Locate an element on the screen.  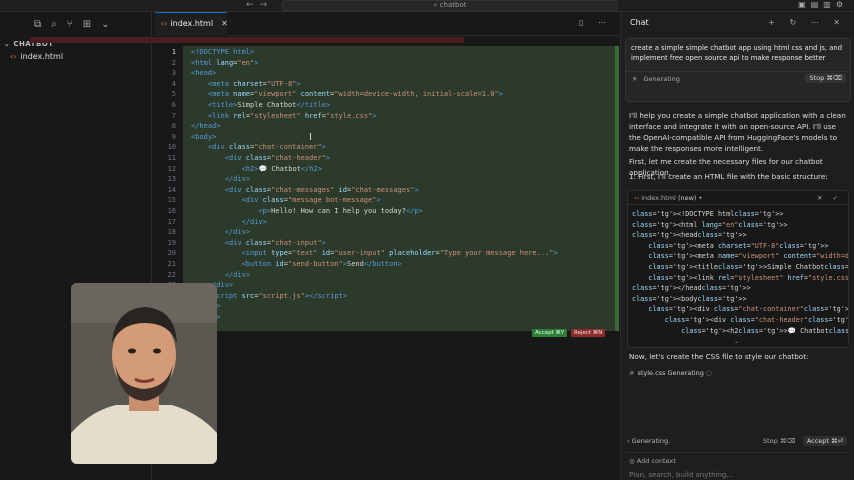
editor-actions: ▯ ⋯ is located at coordinates (595, 22).